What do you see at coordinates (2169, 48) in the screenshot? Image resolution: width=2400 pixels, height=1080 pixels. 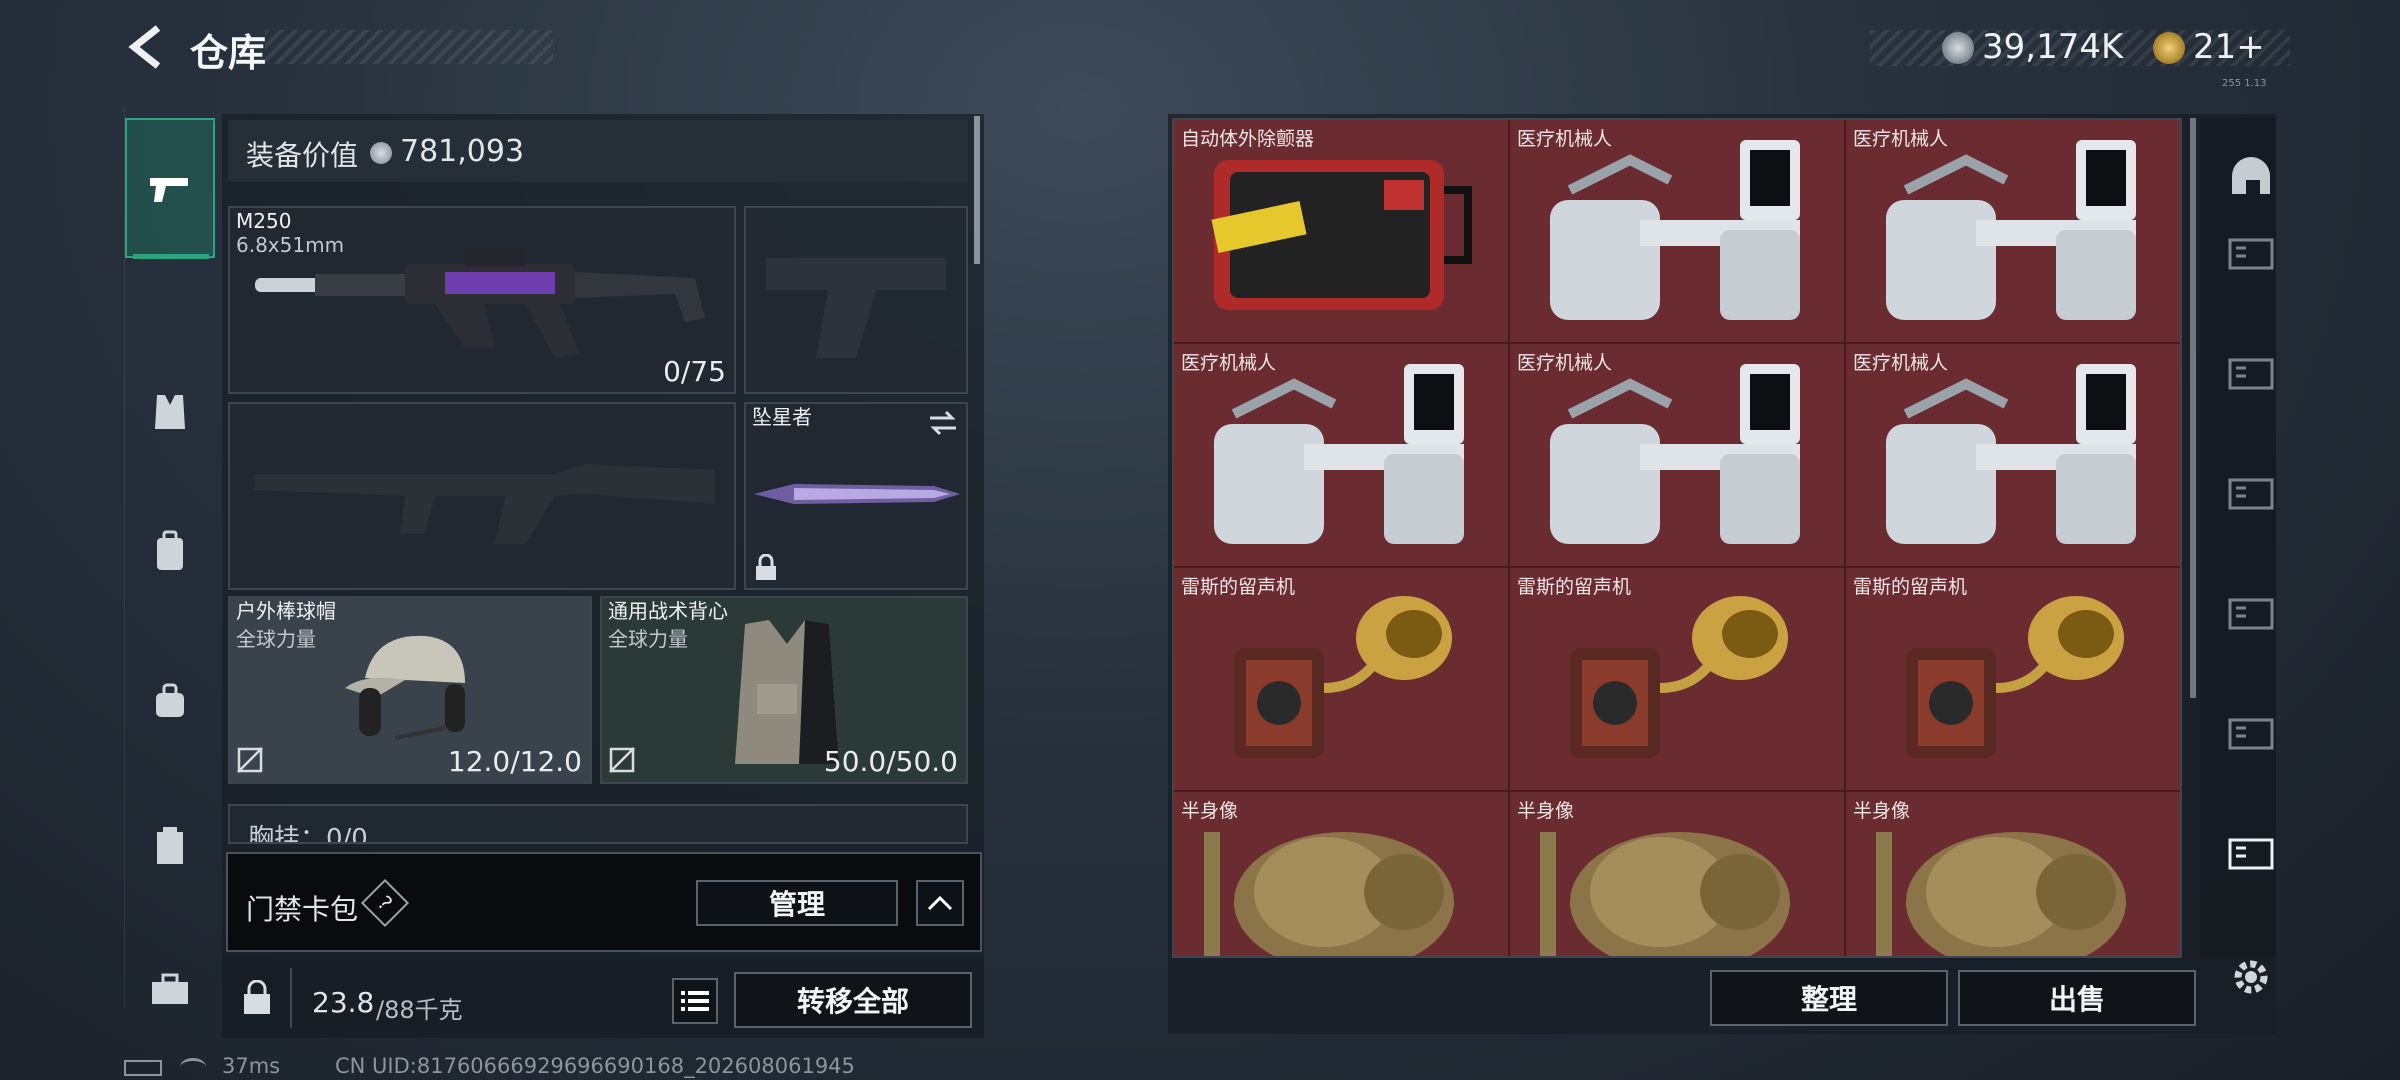 I see `premium-icon` at bounding box center [2169, 48].